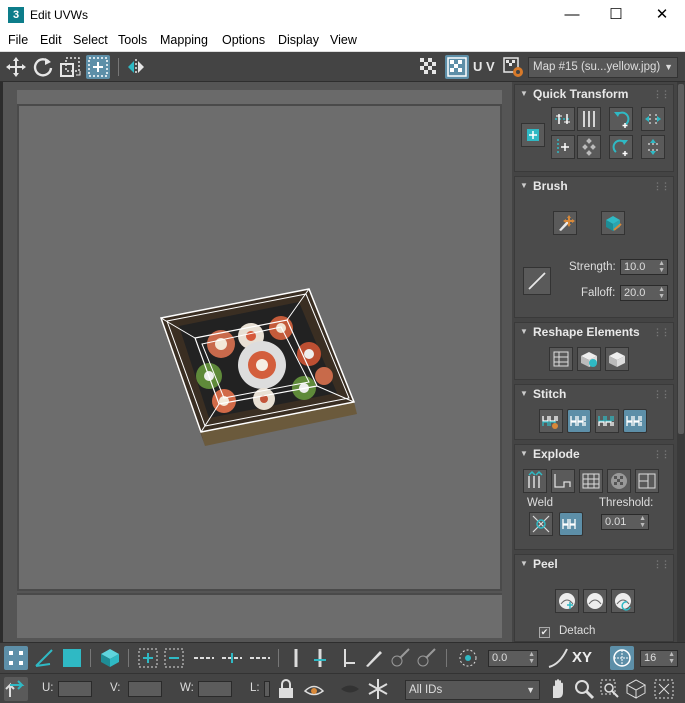 The height and width of the screenshot is (703, 685). I want to click on v-coordinate-input, so click(145, 689).